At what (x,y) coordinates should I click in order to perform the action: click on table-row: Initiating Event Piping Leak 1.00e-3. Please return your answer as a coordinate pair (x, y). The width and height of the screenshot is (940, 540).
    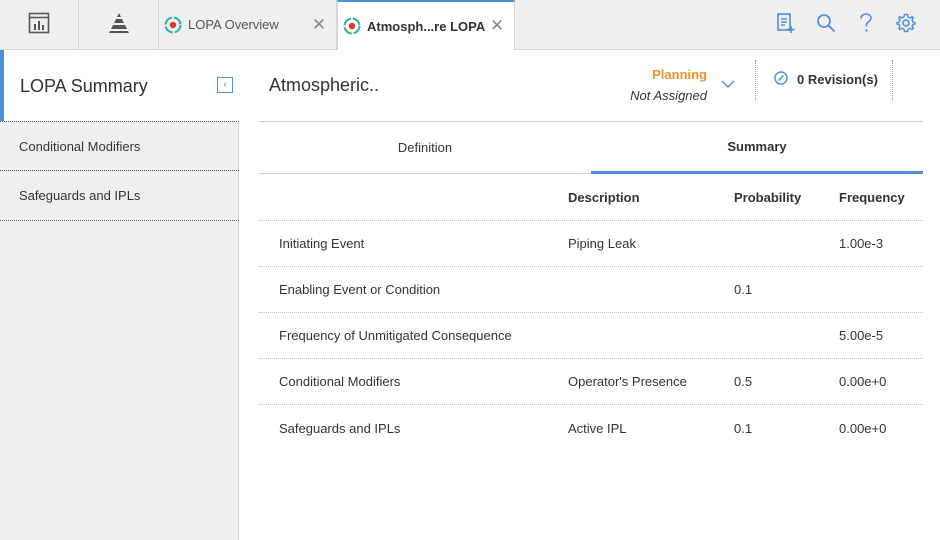
    Looking at the image, I should click on (591, 244).